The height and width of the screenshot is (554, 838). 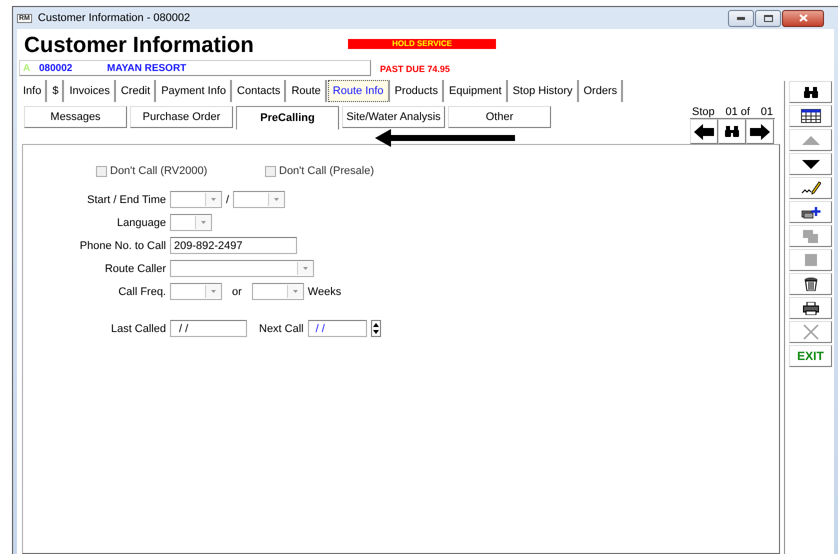 What do you see at coordinates (141, 222) in the screenshot?
I see `field-label: Language` at bounding box center [141, 222].